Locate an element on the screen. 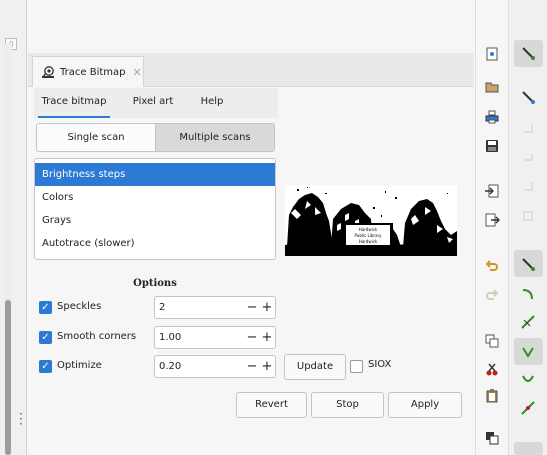  smooth-corners-label: Smooth corners is located at coordinates (97, 336).